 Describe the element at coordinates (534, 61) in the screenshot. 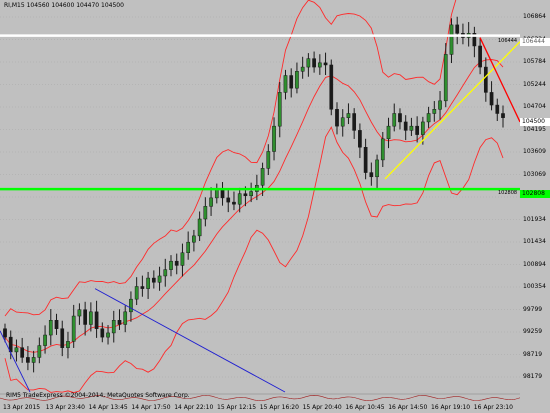

I see `price-tick: 105784` at that location.